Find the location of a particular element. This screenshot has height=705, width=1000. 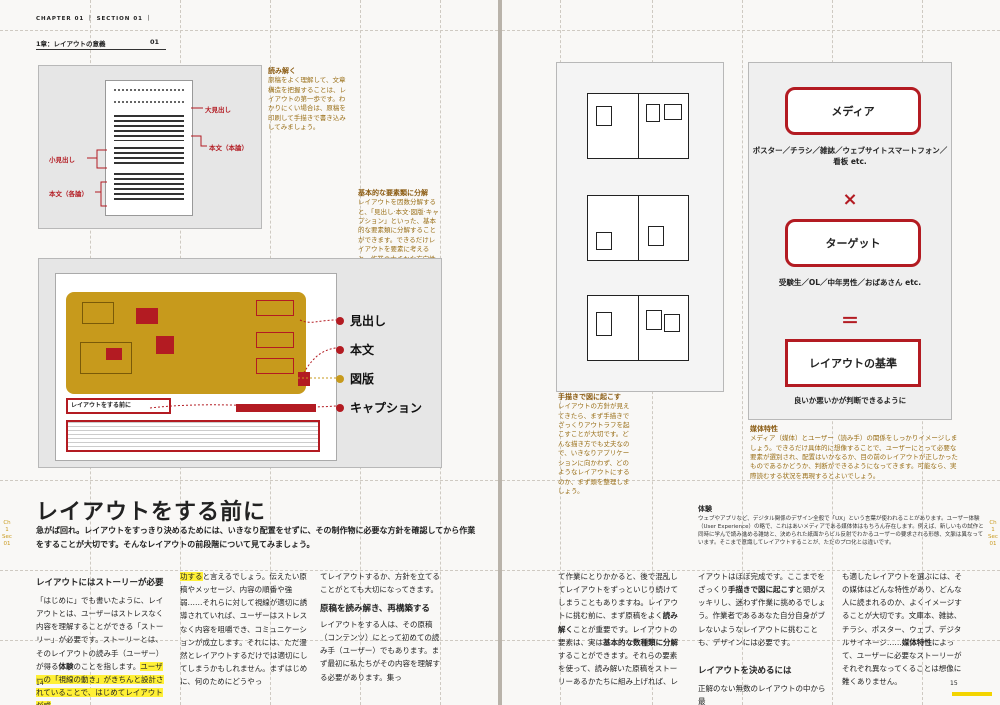

col3-text-a: てレイアウトするか、方針を立てることがとても大切になってきます。 is located at coordinates (380, 583).